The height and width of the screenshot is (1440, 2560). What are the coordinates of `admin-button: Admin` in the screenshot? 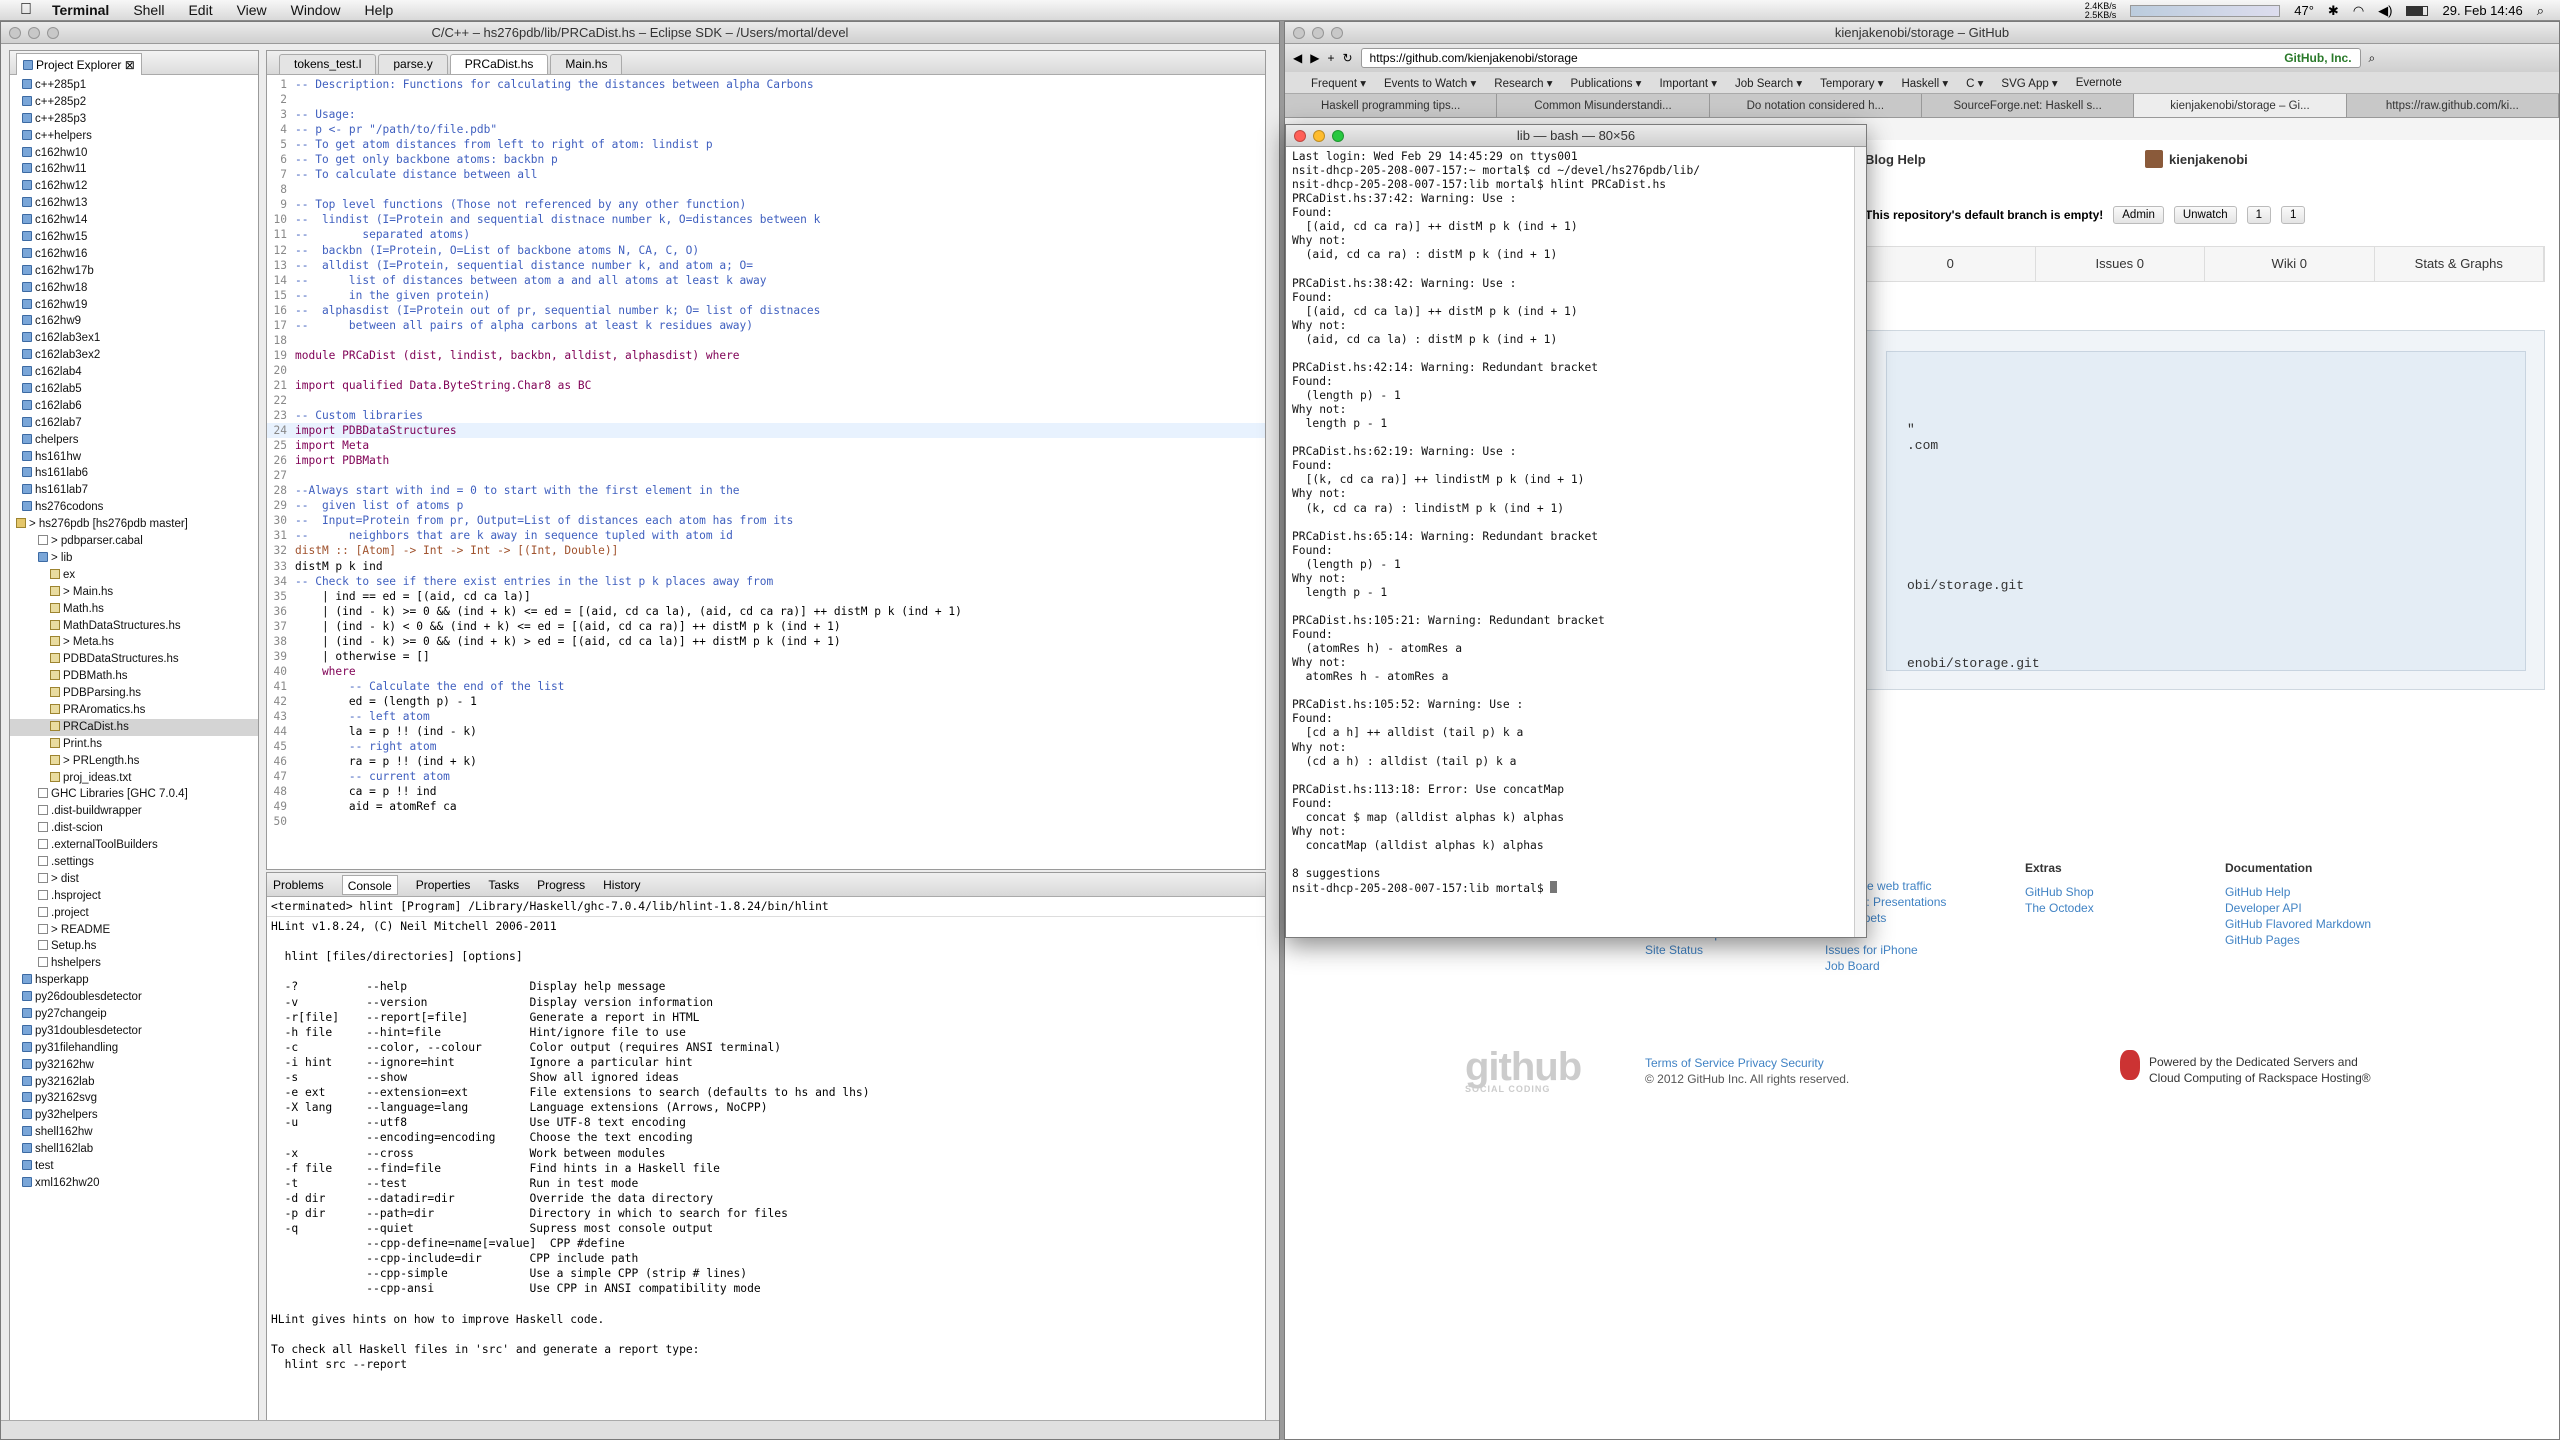 It's located at (2138, 215).